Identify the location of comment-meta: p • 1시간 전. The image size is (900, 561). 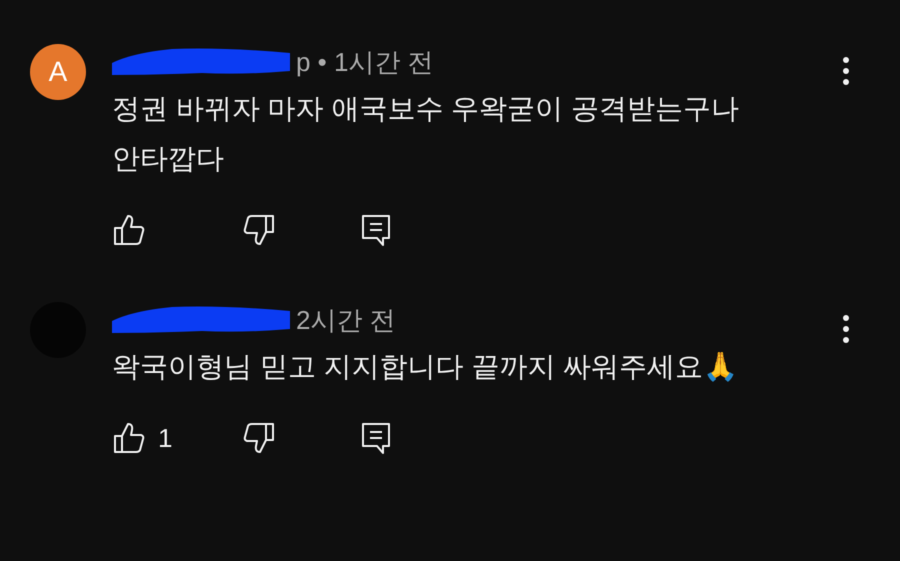
(365, 62).